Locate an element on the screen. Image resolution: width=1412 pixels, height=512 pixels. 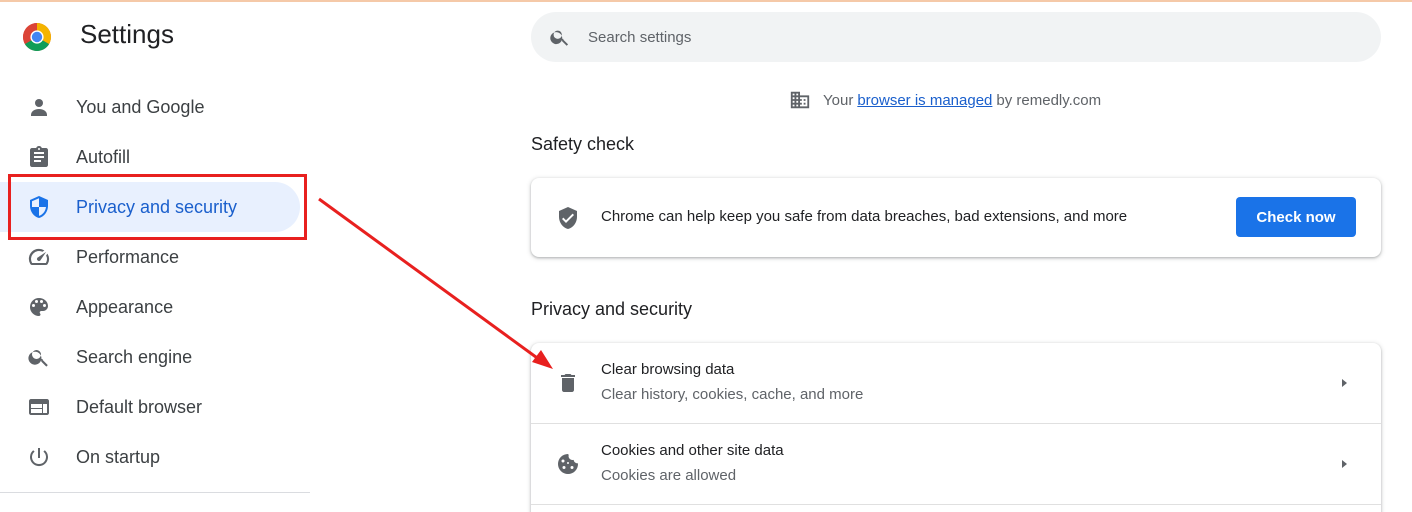
sidebar-item-label: Search engine is located at coordinates (134, 356).